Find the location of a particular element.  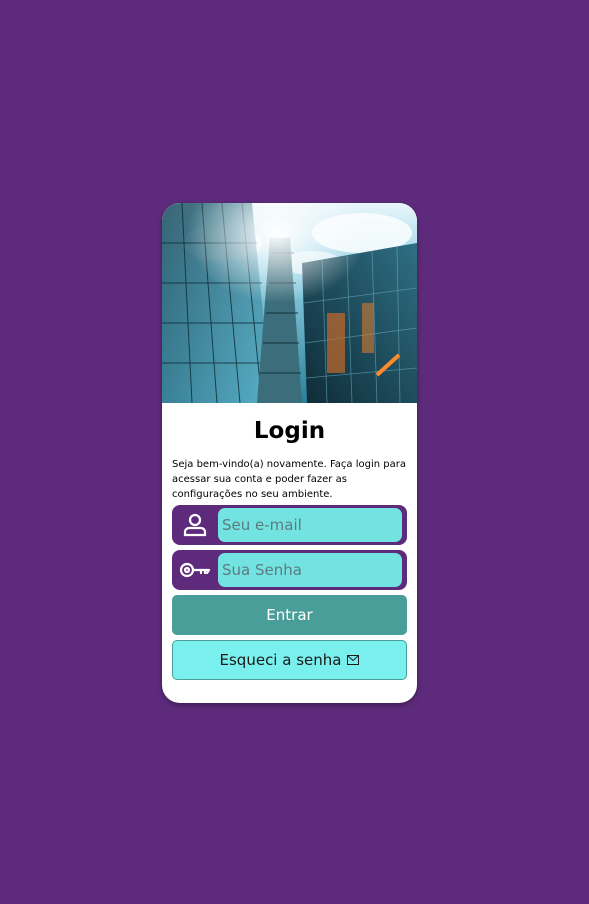

password-field-group is located at coordinates (289, 570).